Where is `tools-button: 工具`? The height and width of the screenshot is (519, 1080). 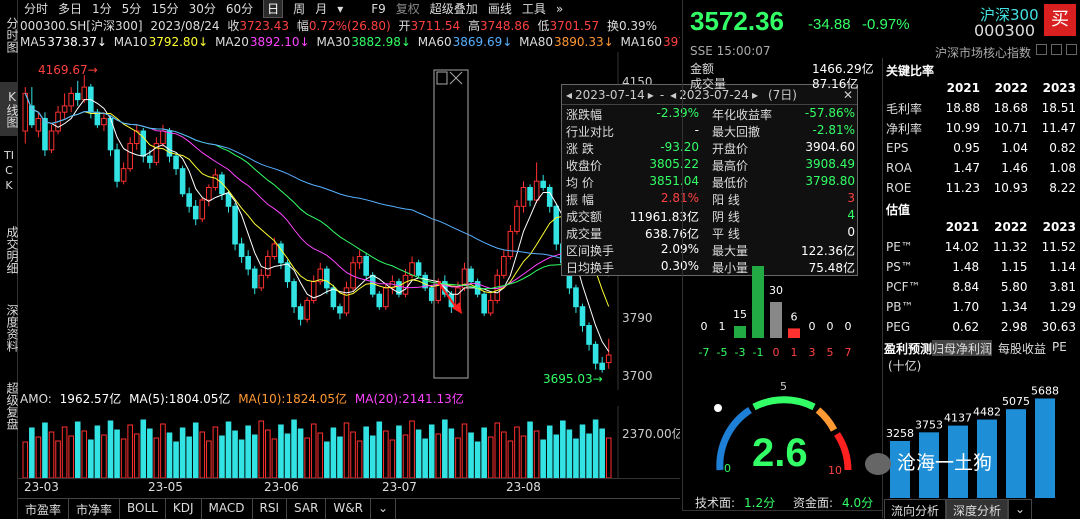
tools-button: 工具 is located at coordinates (534, 8).